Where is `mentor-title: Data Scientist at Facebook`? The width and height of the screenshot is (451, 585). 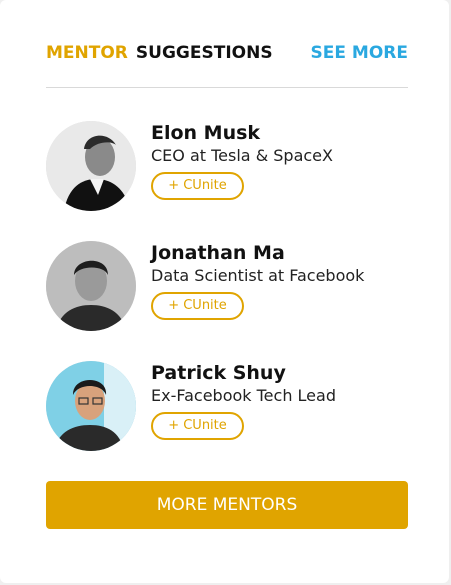 mentor-title: Data Scientist at Facebook is located at coordinates (258, 275).